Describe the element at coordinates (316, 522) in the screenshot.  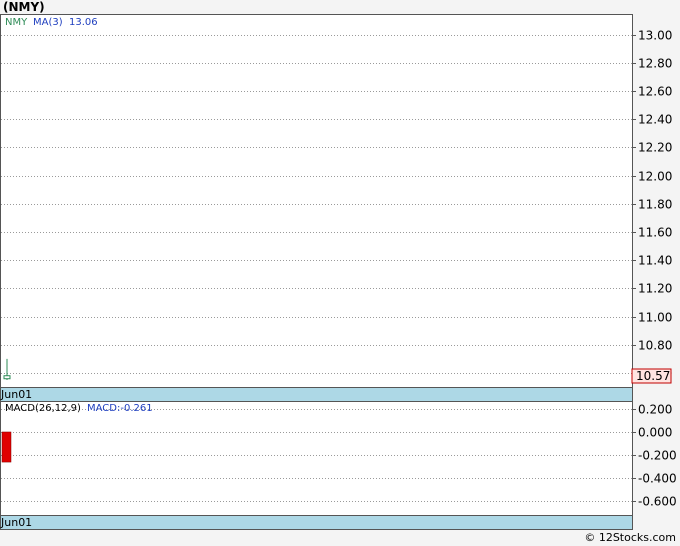
I see `macd-date-bar` at that location.